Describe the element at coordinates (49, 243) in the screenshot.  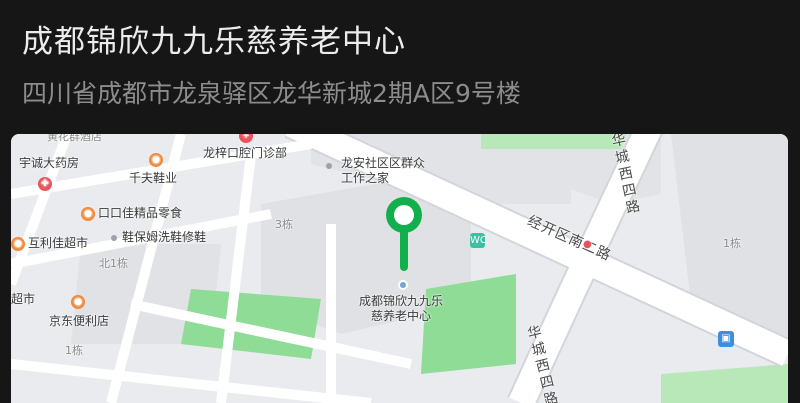
I see `map-poi-huli-market: ● 互利佳超市` at that location.